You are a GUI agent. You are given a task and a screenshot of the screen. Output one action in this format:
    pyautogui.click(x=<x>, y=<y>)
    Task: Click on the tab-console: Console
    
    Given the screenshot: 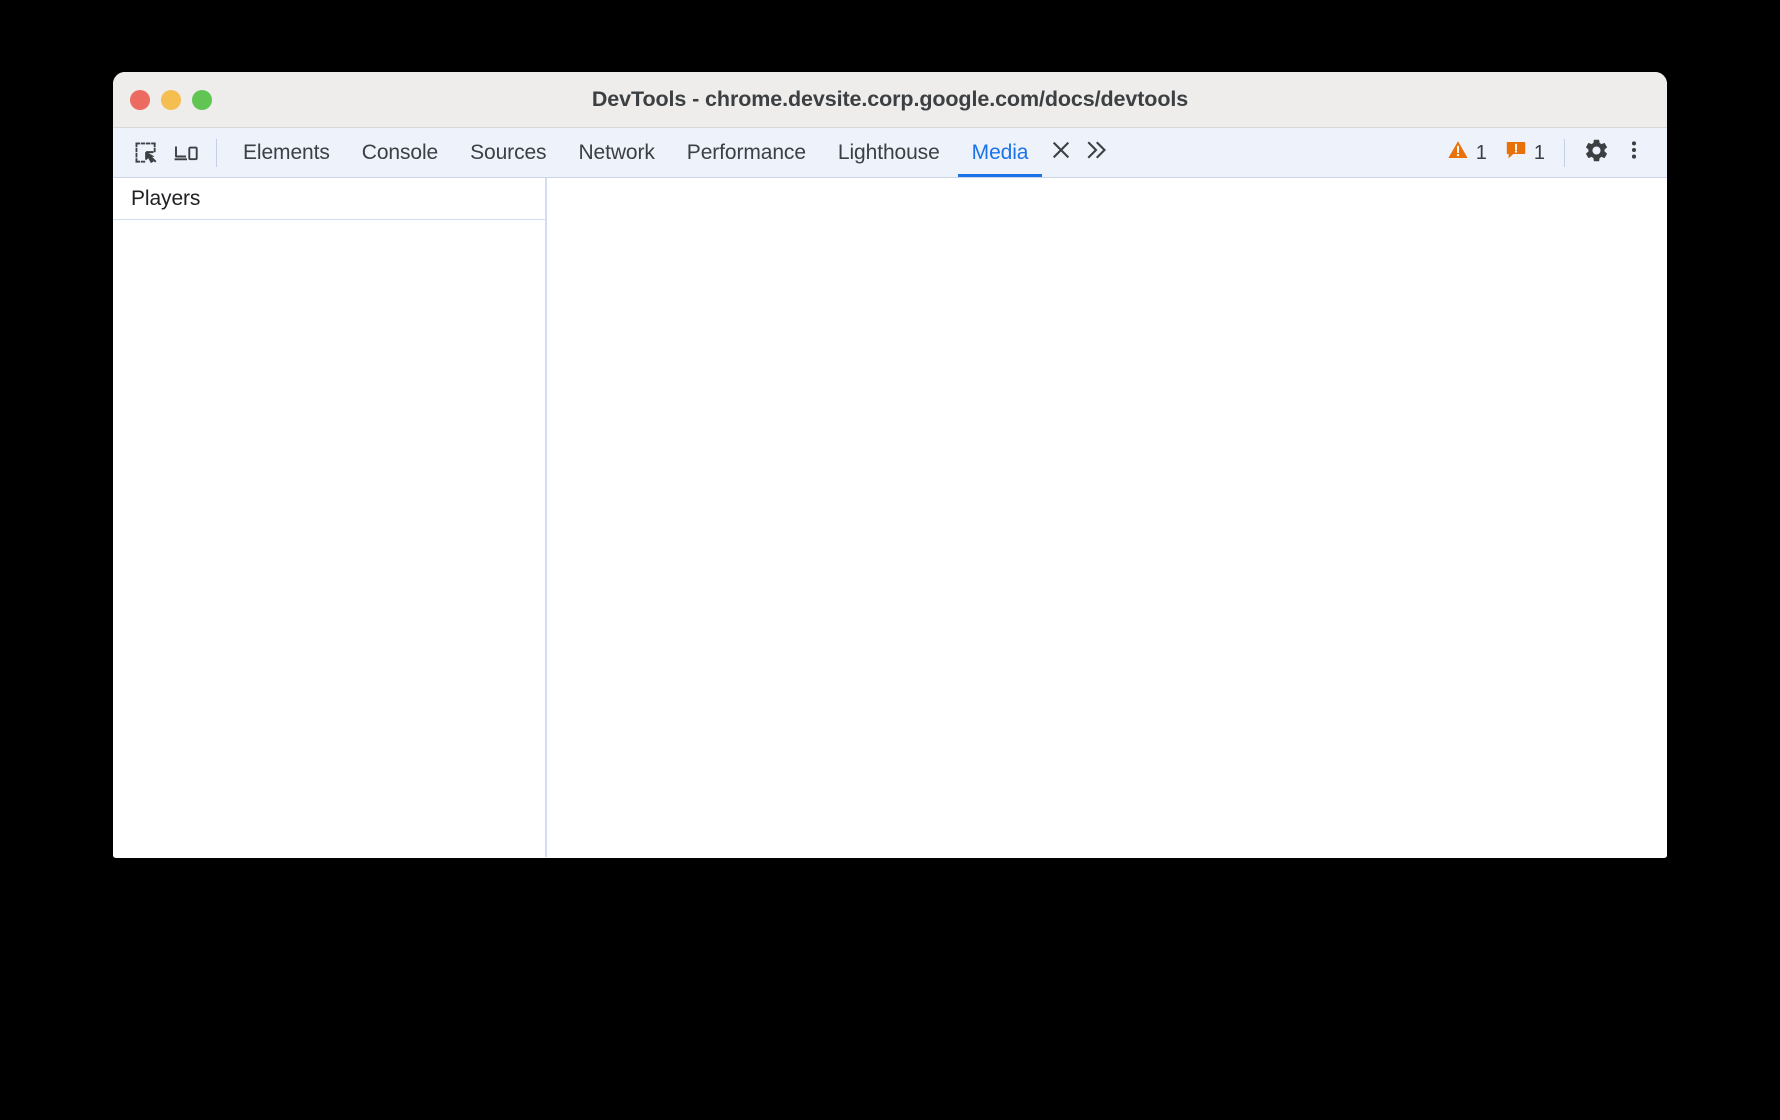 What is the action you would take?
    pyautogui.click(x=400, y=152)
    